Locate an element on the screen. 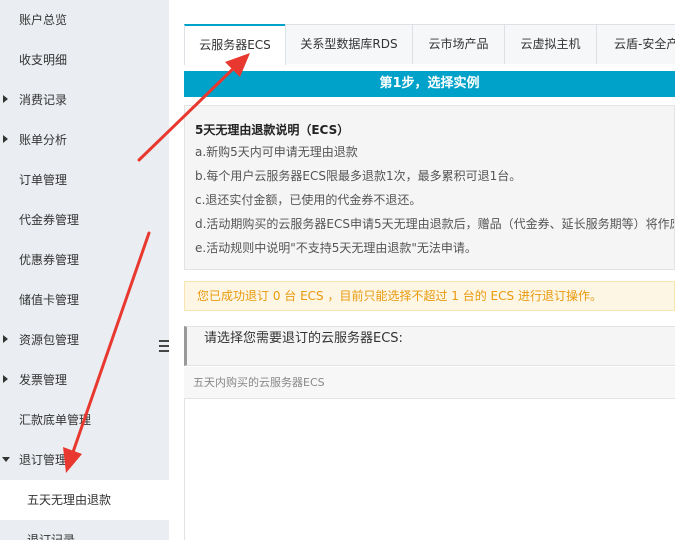  sidebar-item-label: 汇款底单管理 is located at coordinates (55, 420).